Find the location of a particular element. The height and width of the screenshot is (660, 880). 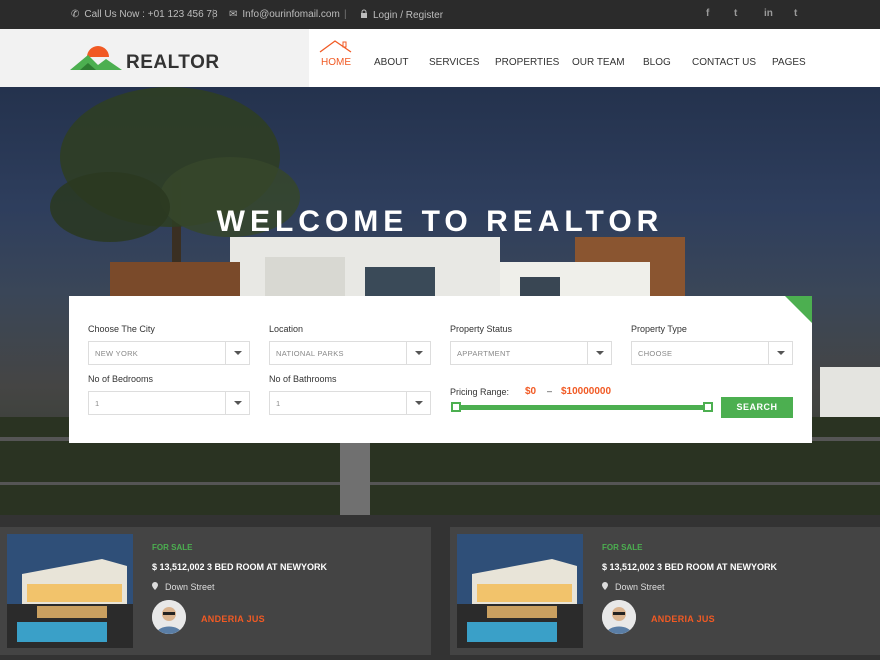

location-select: NATIONAL PARKS is located at coordinates (350, 353).